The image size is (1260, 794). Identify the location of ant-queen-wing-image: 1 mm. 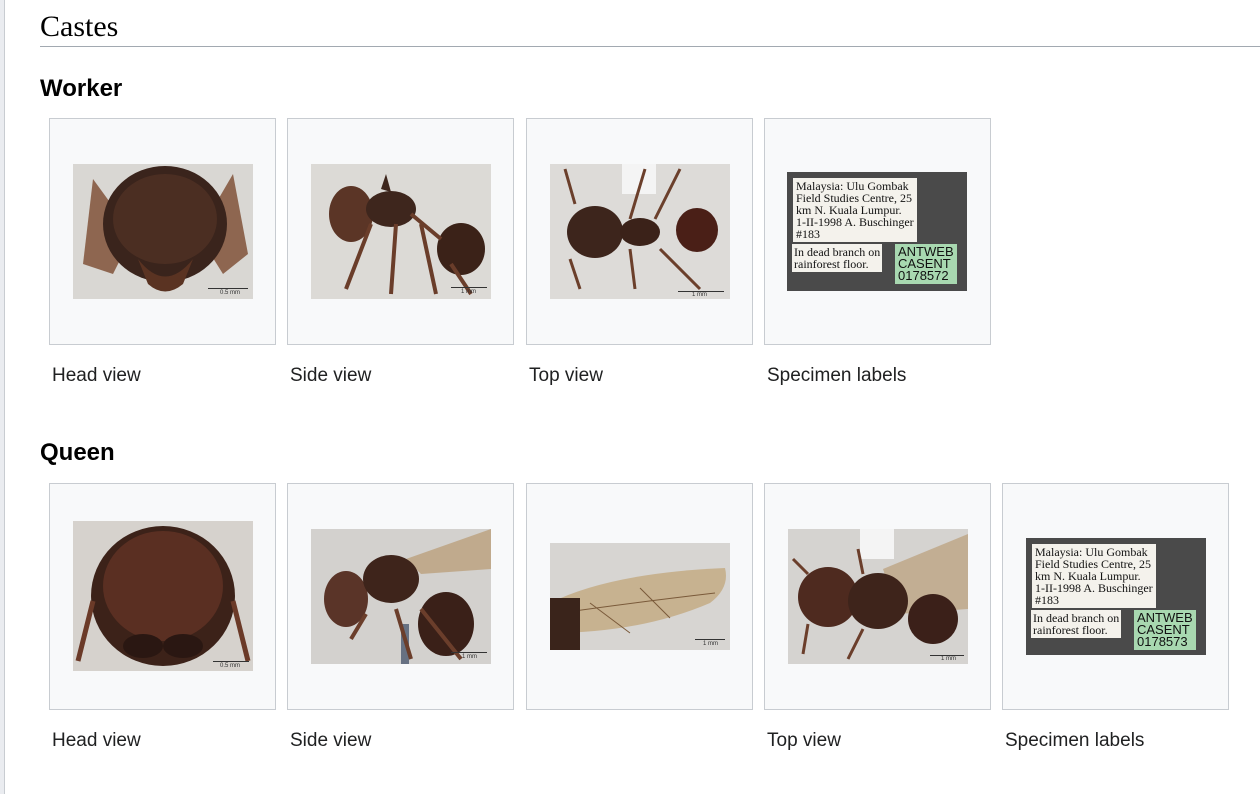
(640, 596).